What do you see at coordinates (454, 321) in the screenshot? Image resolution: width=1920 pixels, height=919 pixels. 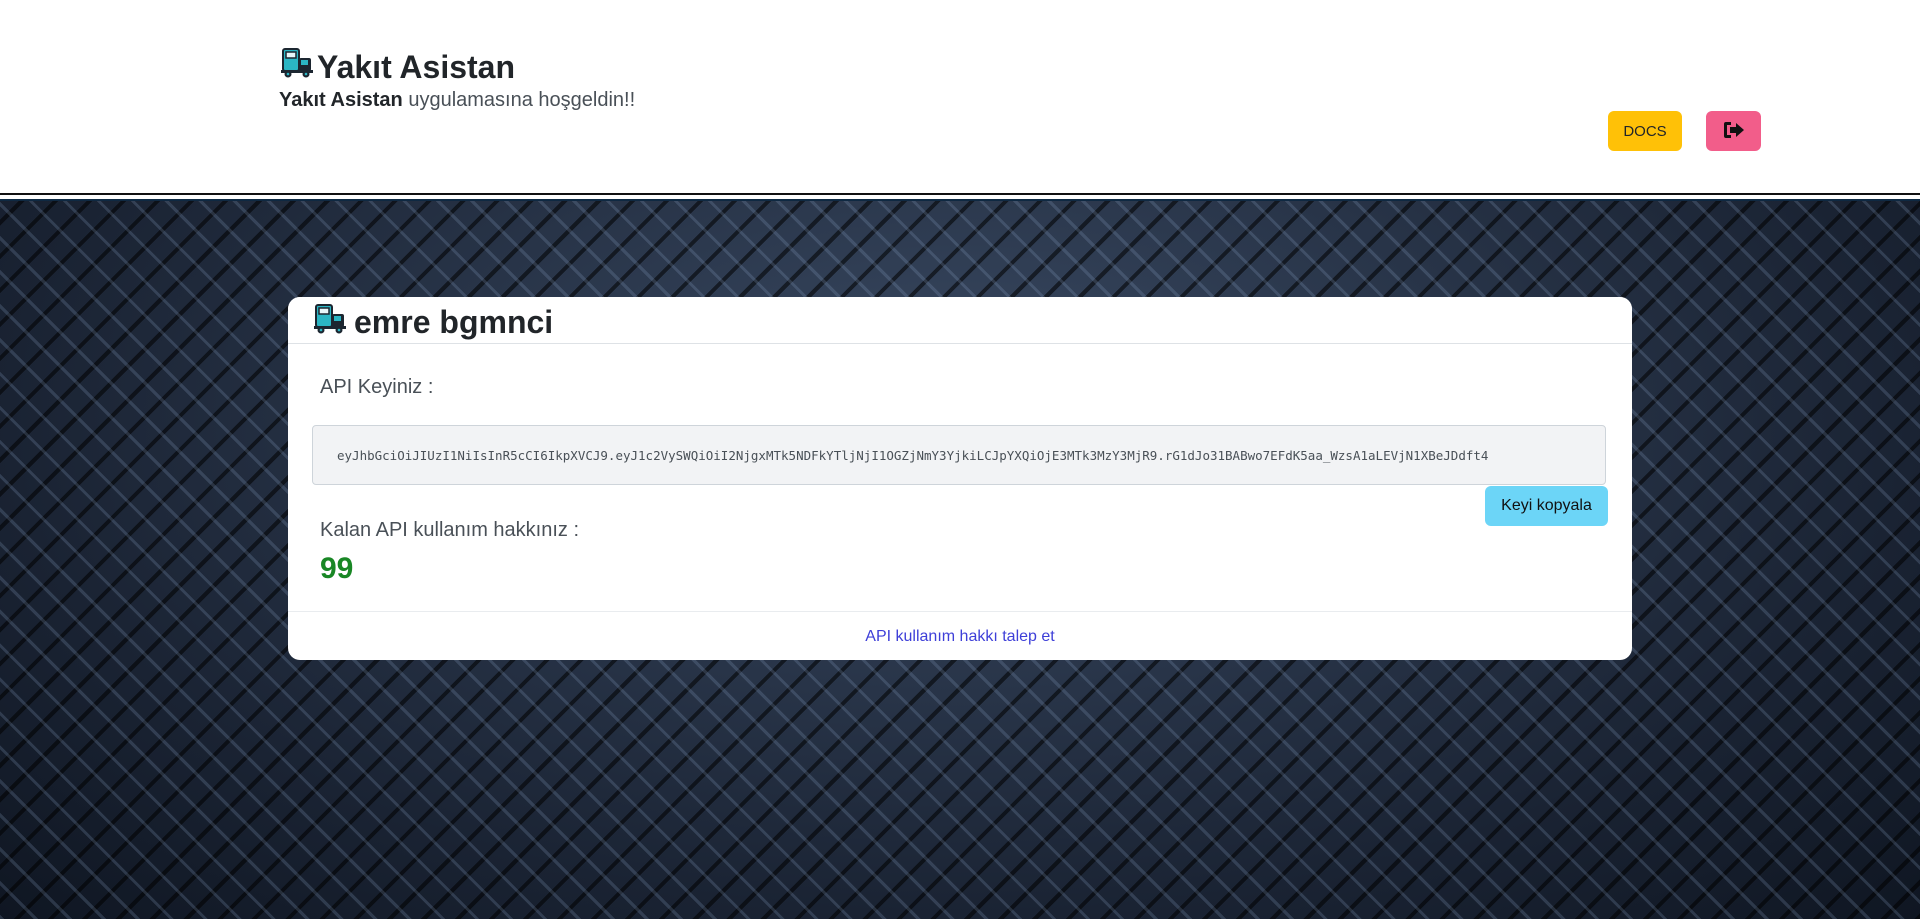 I see `user-name: emre bgmnci` at bounding box center [454, 321].